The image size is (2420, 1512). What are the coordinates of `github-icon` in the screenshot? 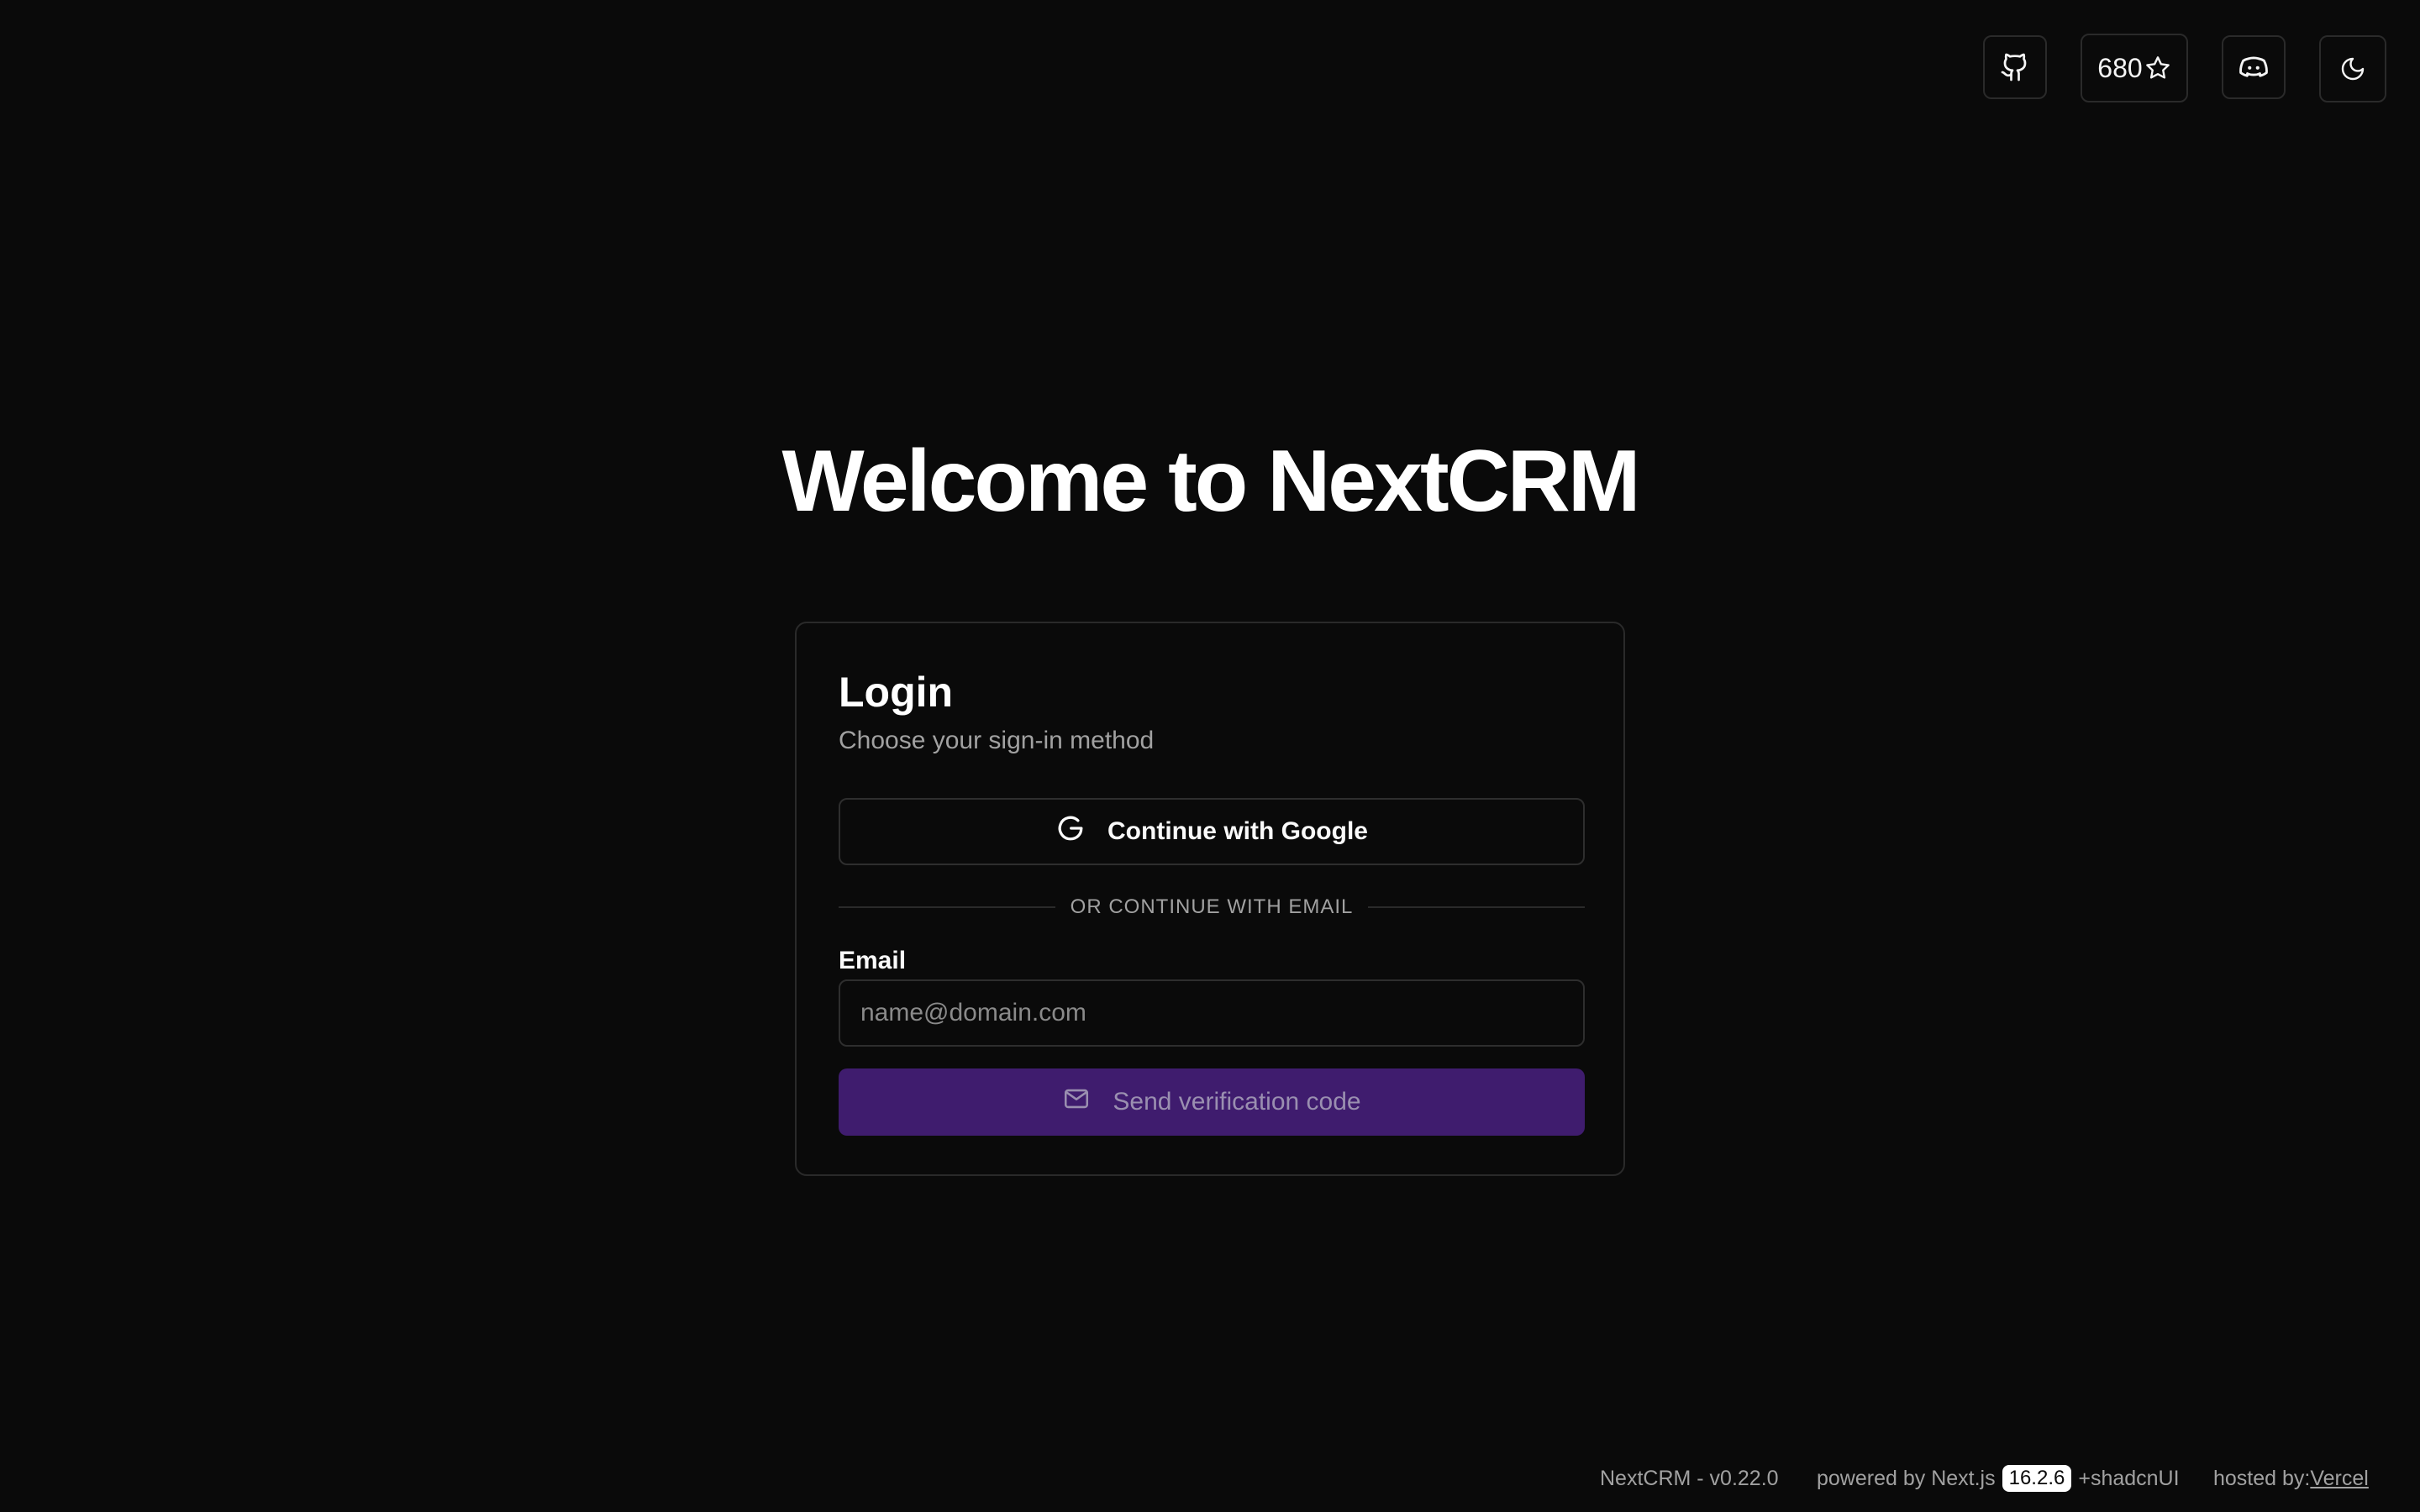 It's located at (2015, 67).